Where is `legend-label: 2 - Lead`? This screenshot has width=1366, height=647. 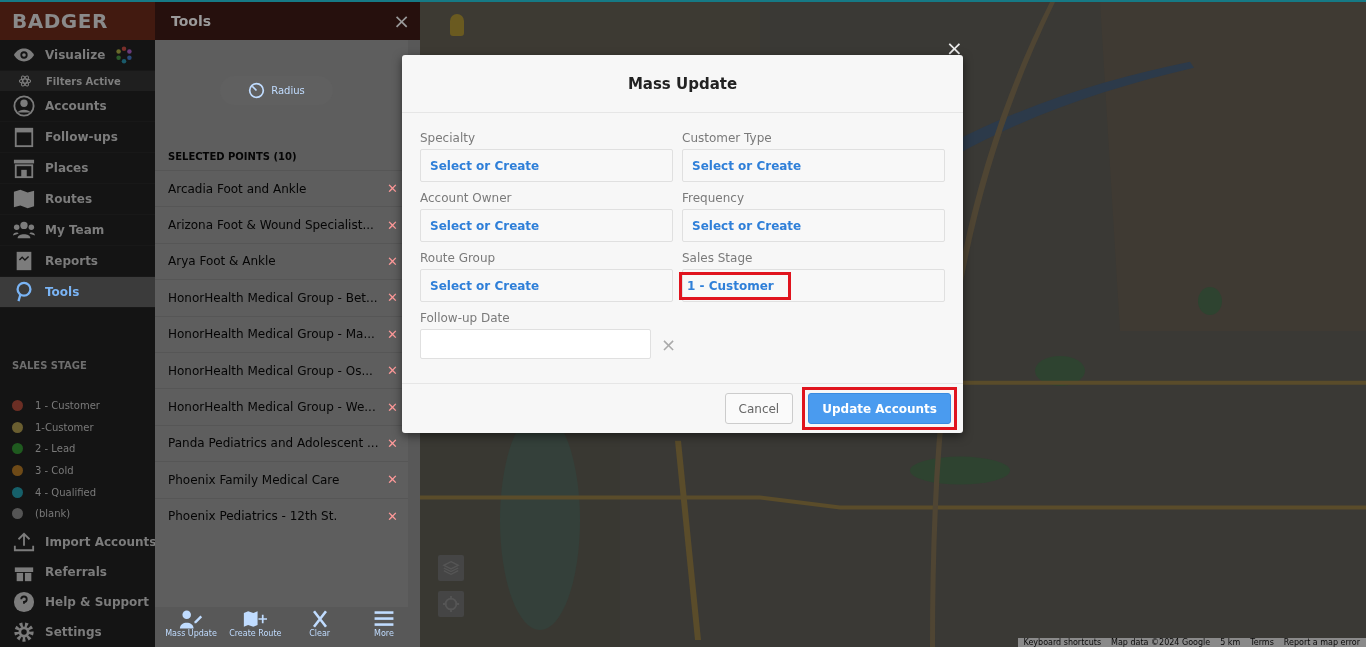 legend-label: 2 - Lead is located at coordinates (55, 449).